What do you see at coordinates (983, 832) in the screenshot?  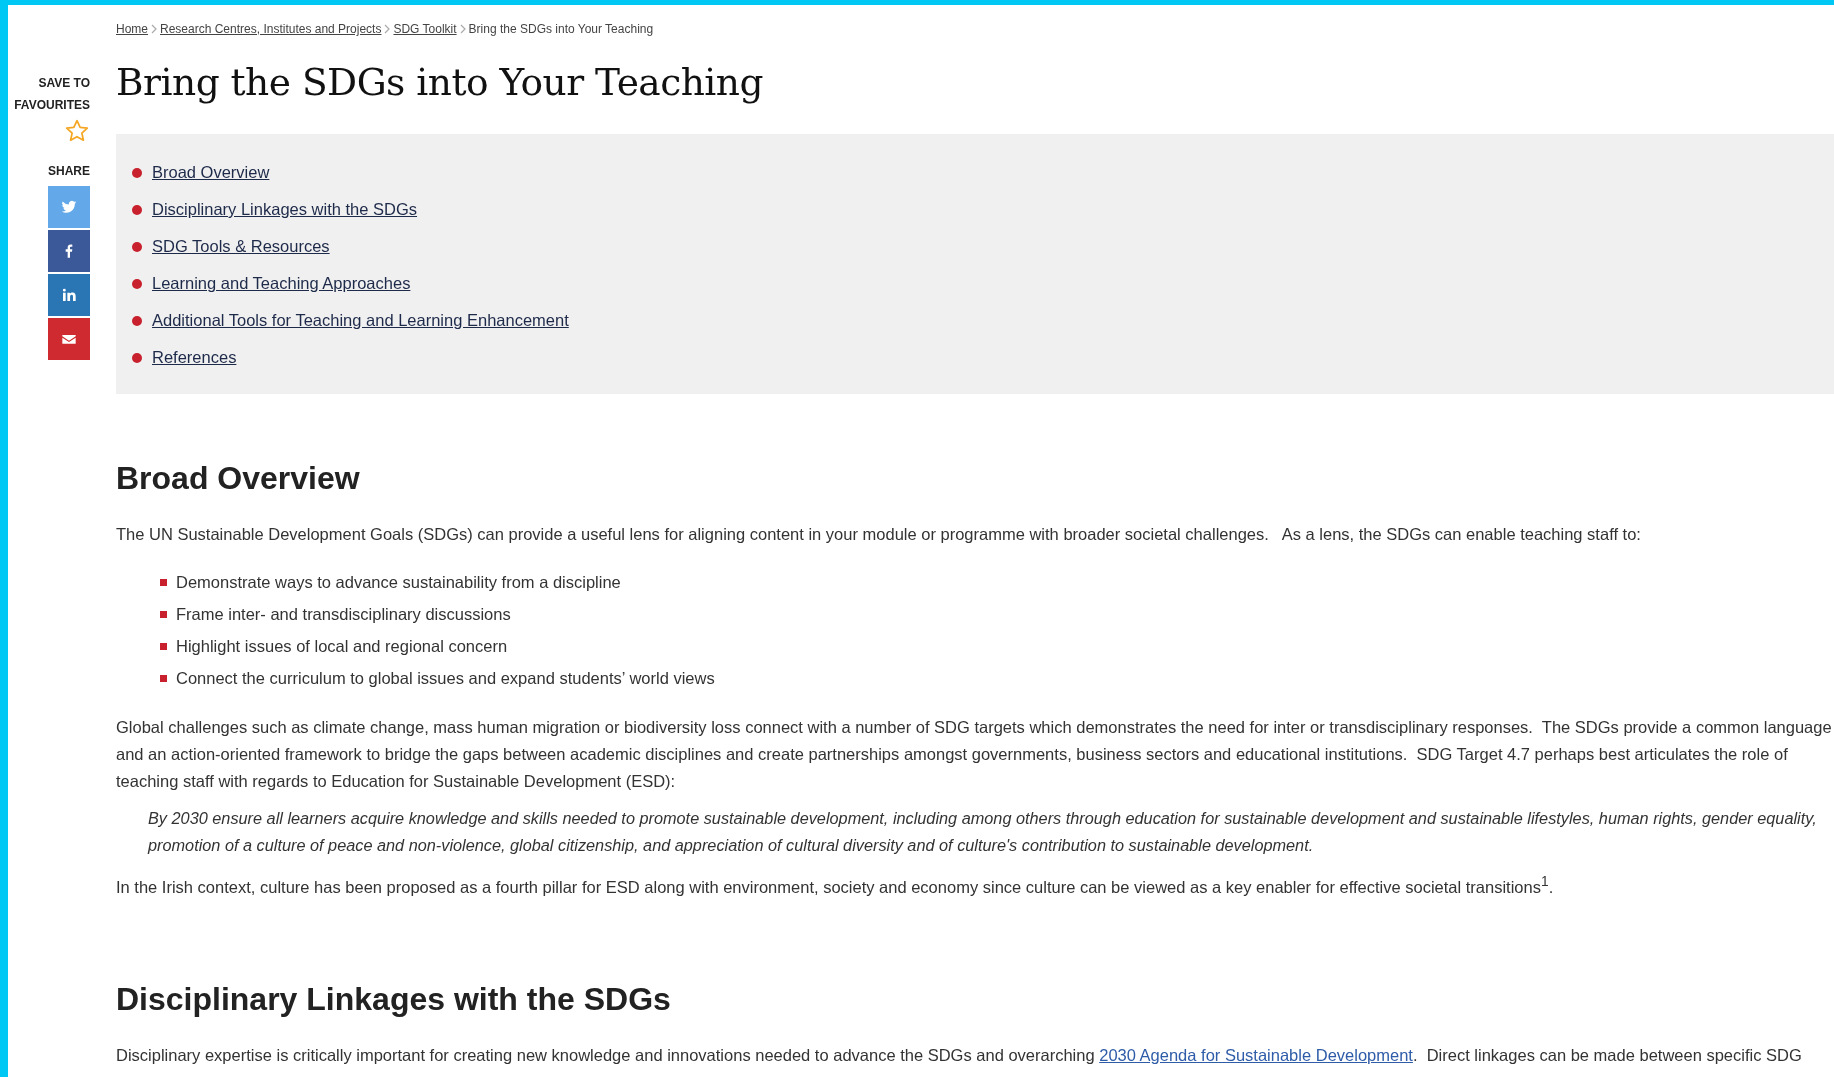 I see `quotation: By 2030 ensure all learners acquire knowledge and skills needed to promote sustainable development, including among others through education for sustainable development and sustainable lifestyles, human rights, gender equality, promotion of a culture of peace and non-violence, global citizenship, and appreciation of cultural diversity and of culture's contribution to sustainable development.` at bounding box center [983, 832].